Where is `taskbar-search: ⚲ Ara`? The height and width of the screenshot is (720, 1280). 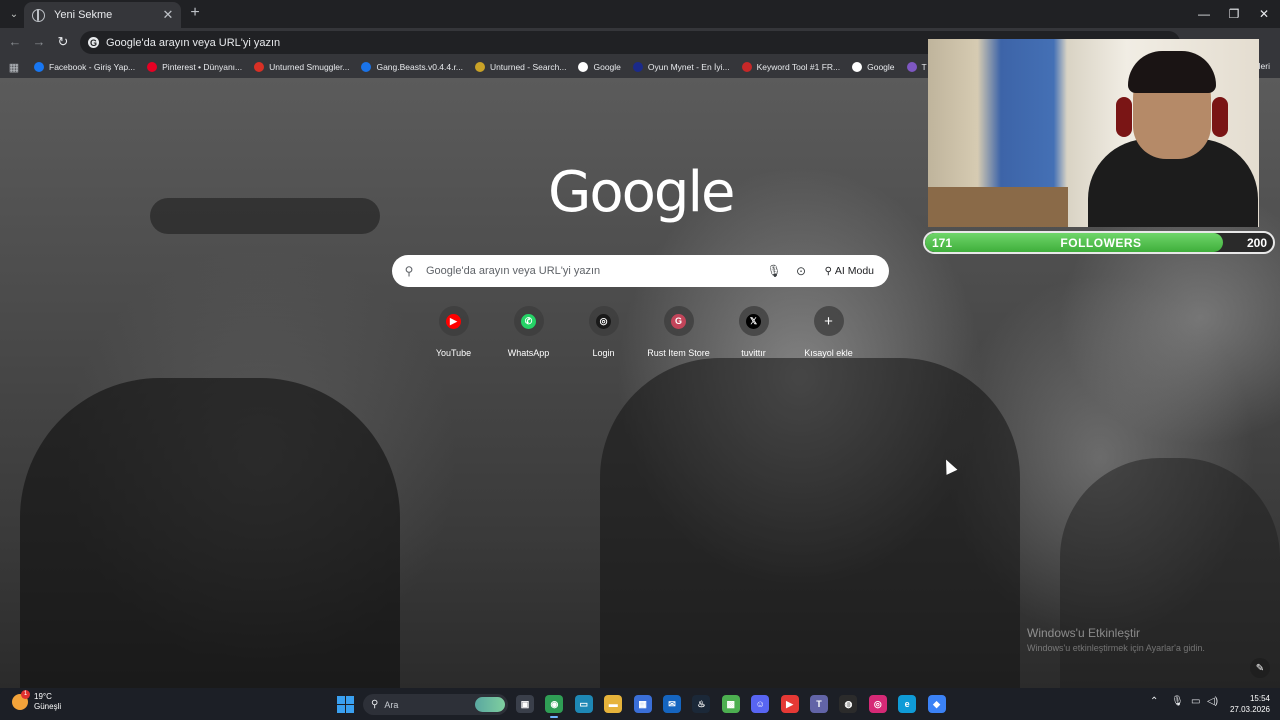 taskbar-search: ⚲ Ara is located at coordinates (435, 704).